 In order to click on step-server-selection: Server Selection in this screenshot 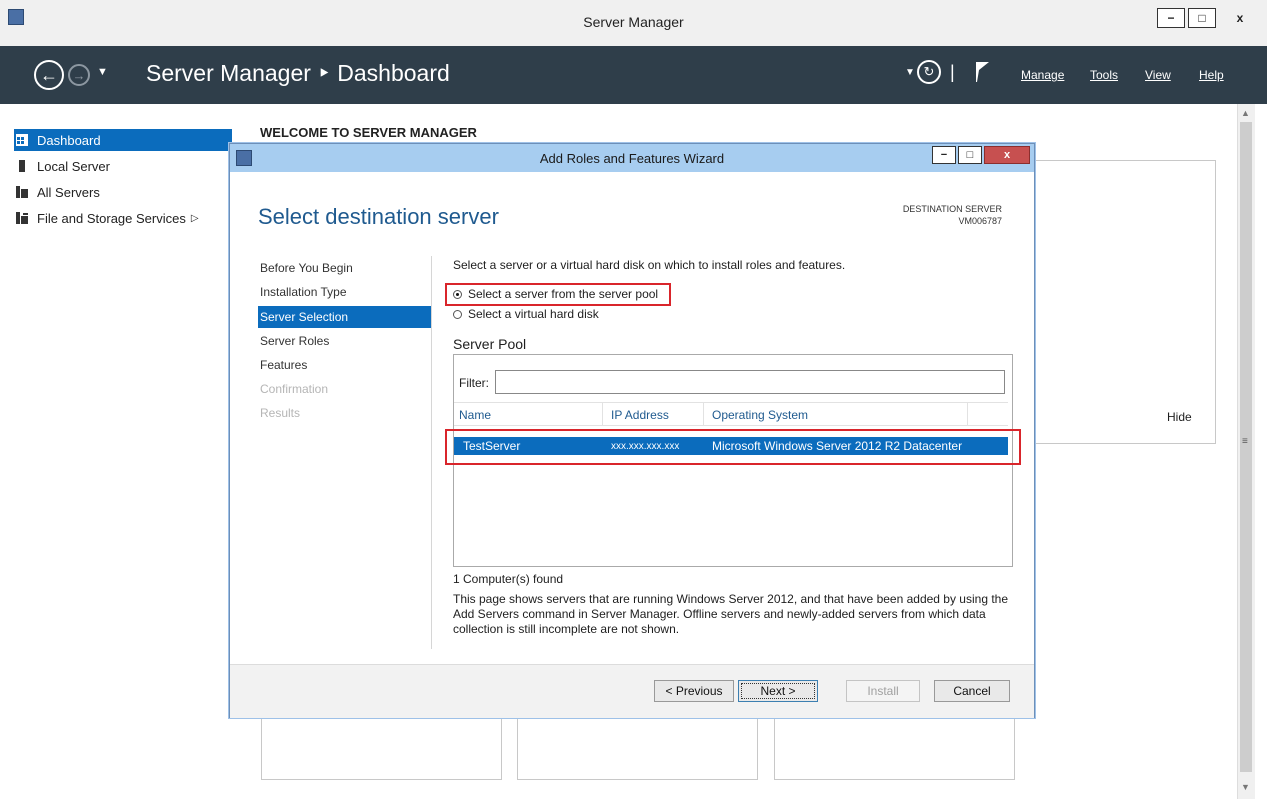, I will do `click(345, 317)`.